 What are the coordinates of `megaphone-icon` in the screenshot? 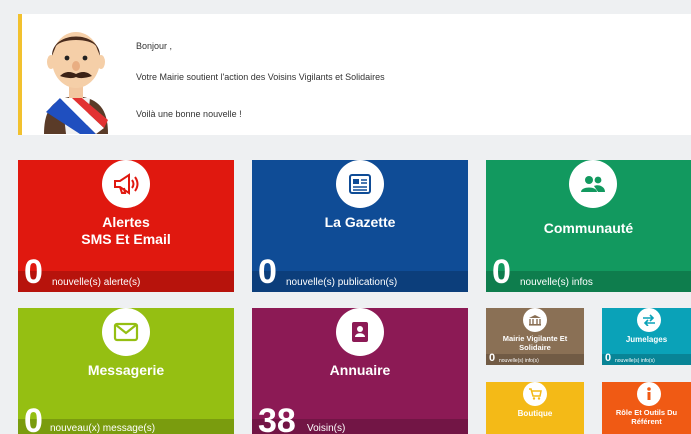 It's located at (126, 184).